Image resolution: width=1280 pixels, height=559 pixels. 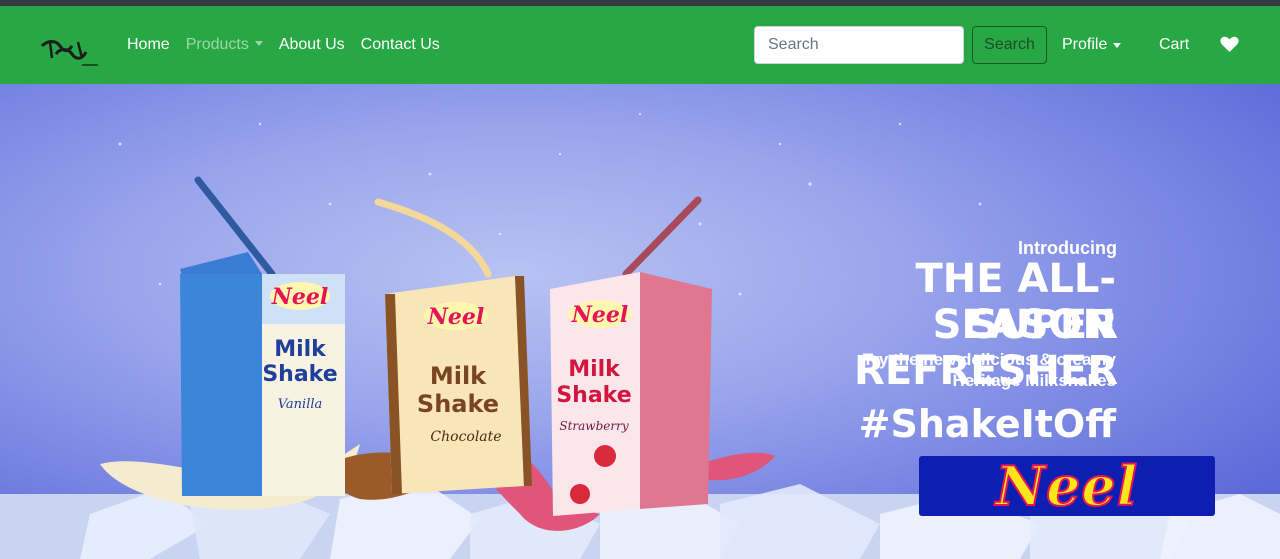 I want to click on nav-products-dropdown: Products, so click(x=224, y=45).